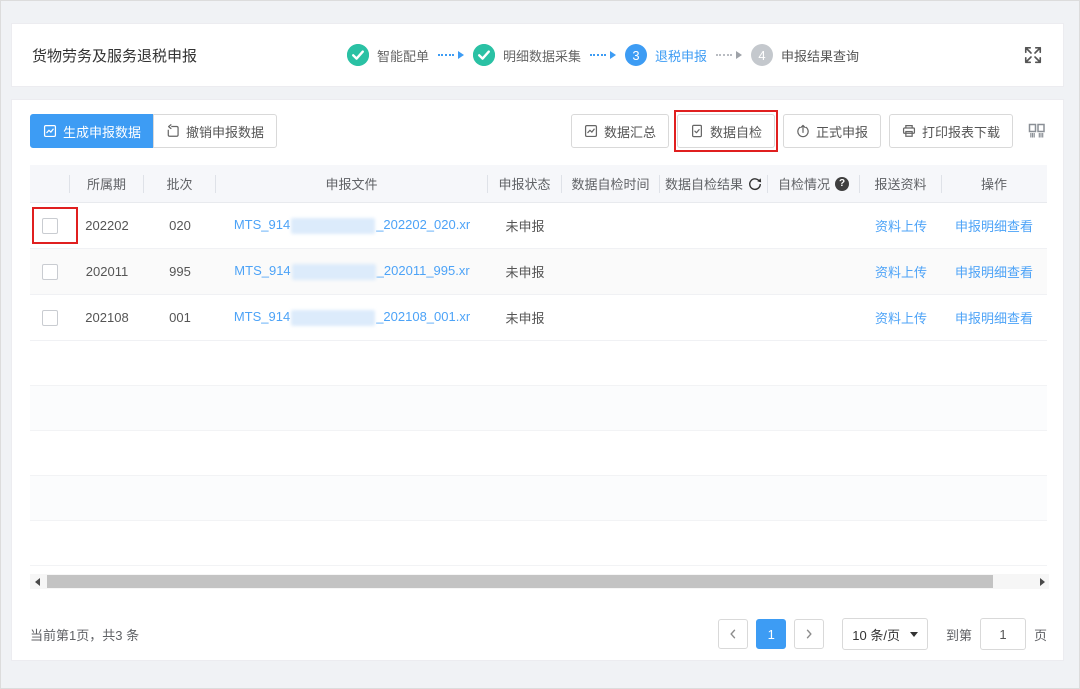 Image resolution: width=1080 pixels, height=689 pixels. I want to click on header-file: 申报文件, so click(352, 183).